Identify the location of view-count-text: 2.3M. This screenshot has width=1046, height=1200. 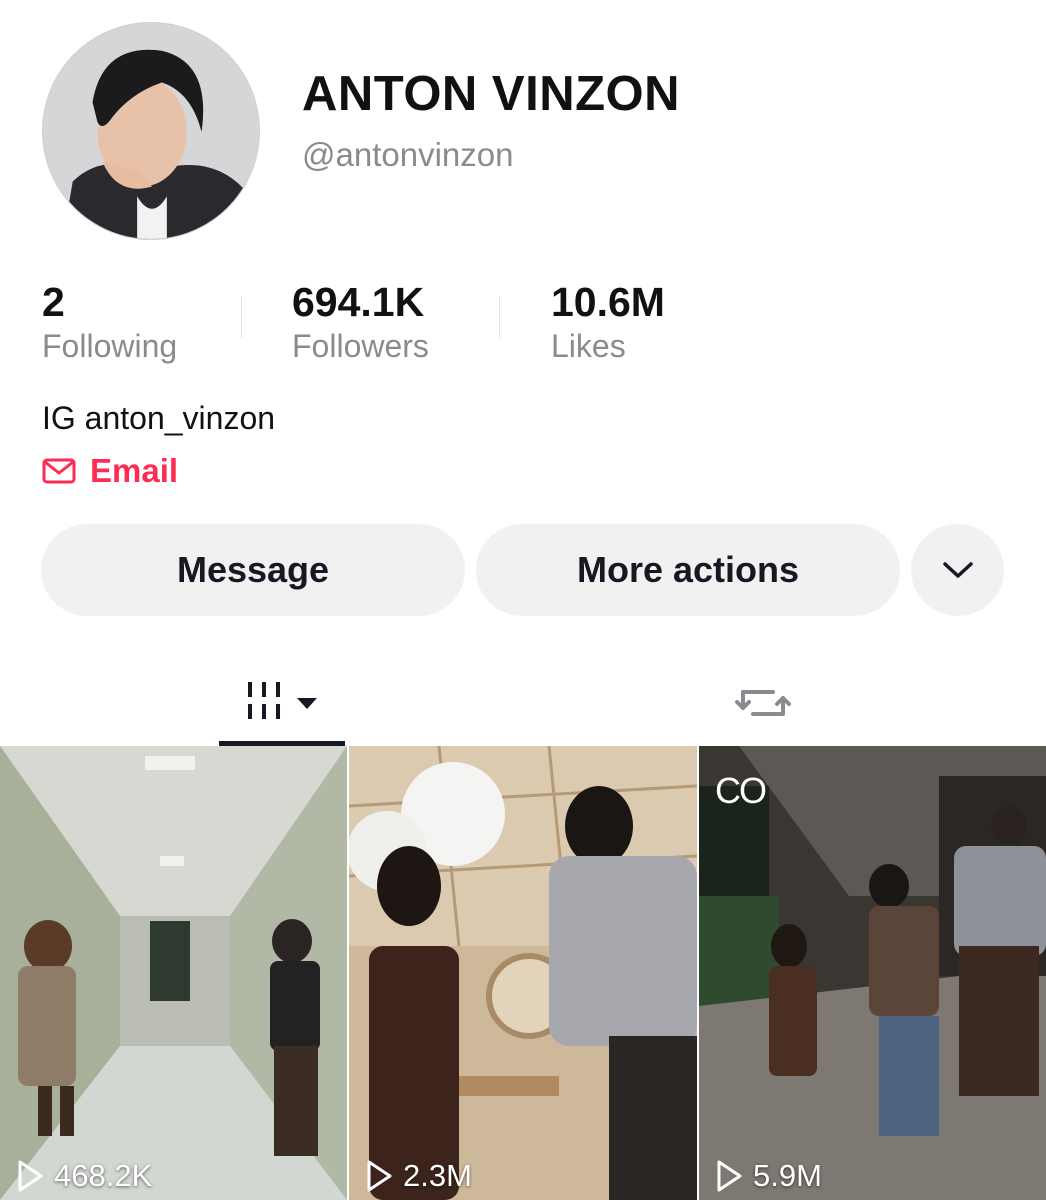
(437, 1175).